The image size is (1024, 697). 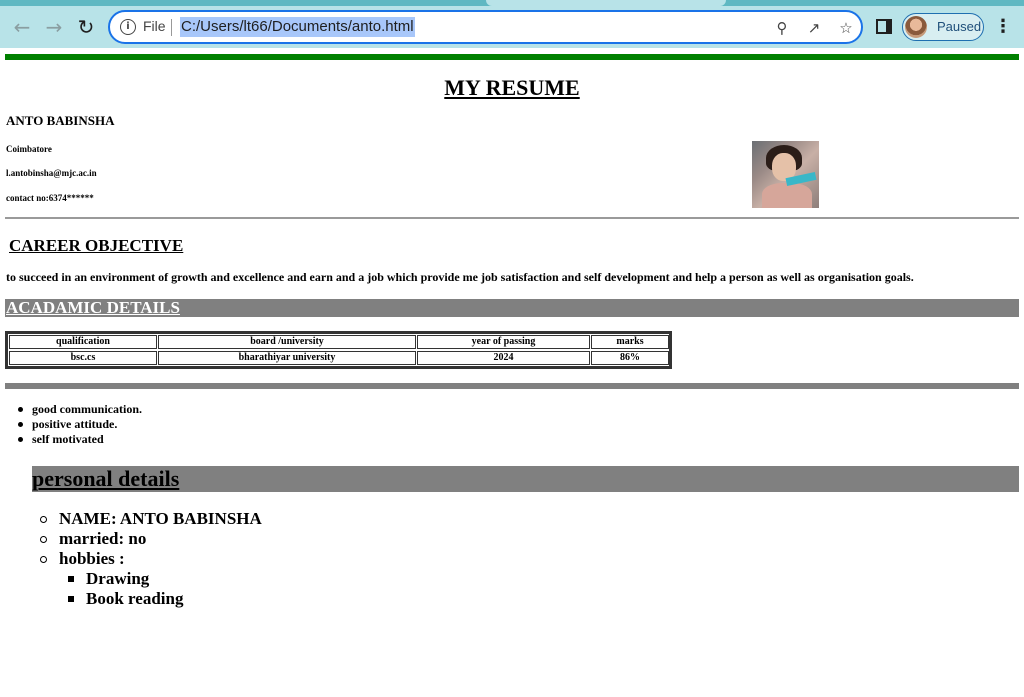 What do you see at coordinates (785, 174) in the screenshot?
I see `profile-photo` at bounding box center [785, 174].